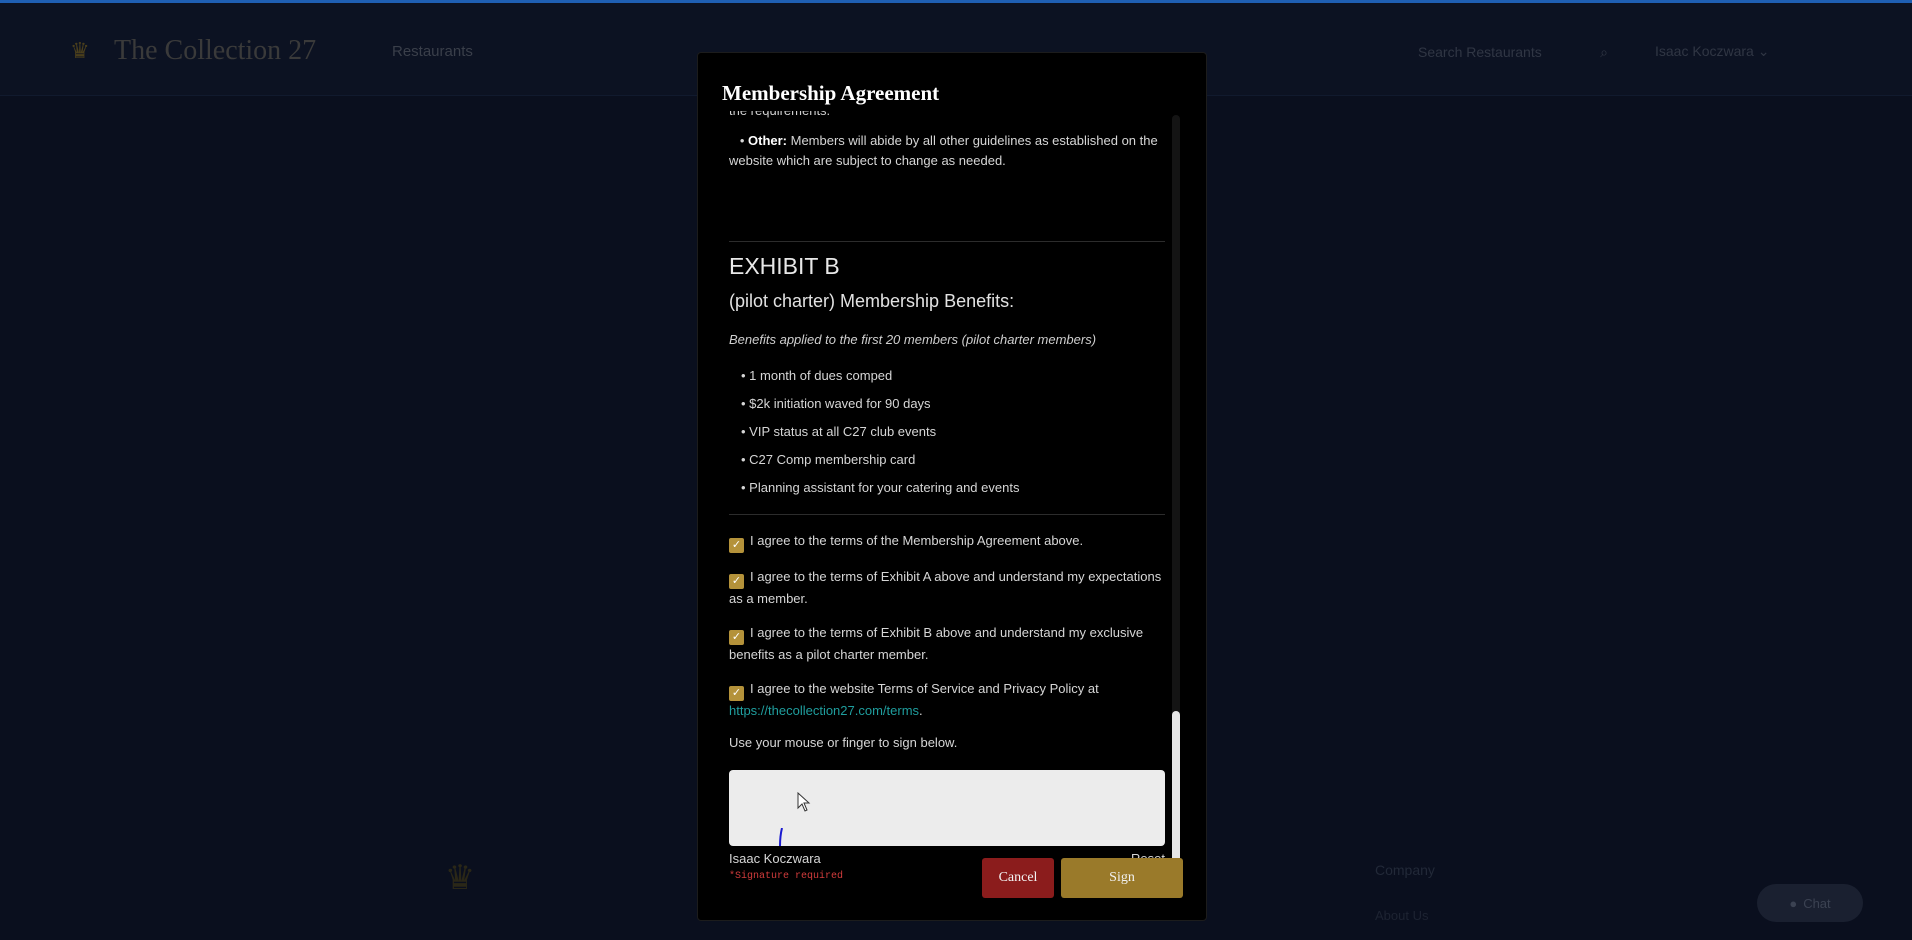 Image resolution: width=1912 pixels, height=940 pixels. Describe the element at coordinates (786, 876) in the screenshot. I see `signature-error: *Signature required` at that location.